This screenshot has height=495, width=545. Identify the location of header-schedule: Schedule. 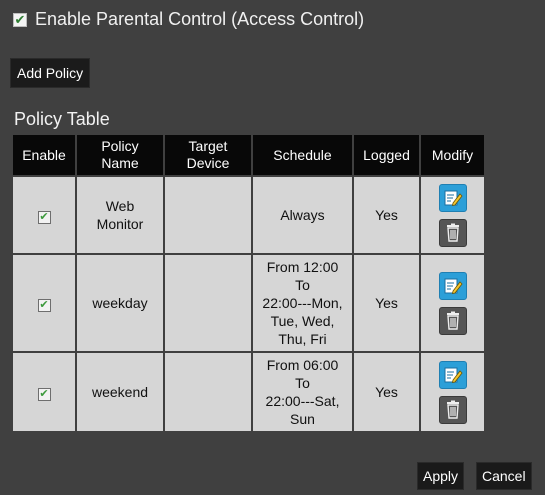
(302, 155).